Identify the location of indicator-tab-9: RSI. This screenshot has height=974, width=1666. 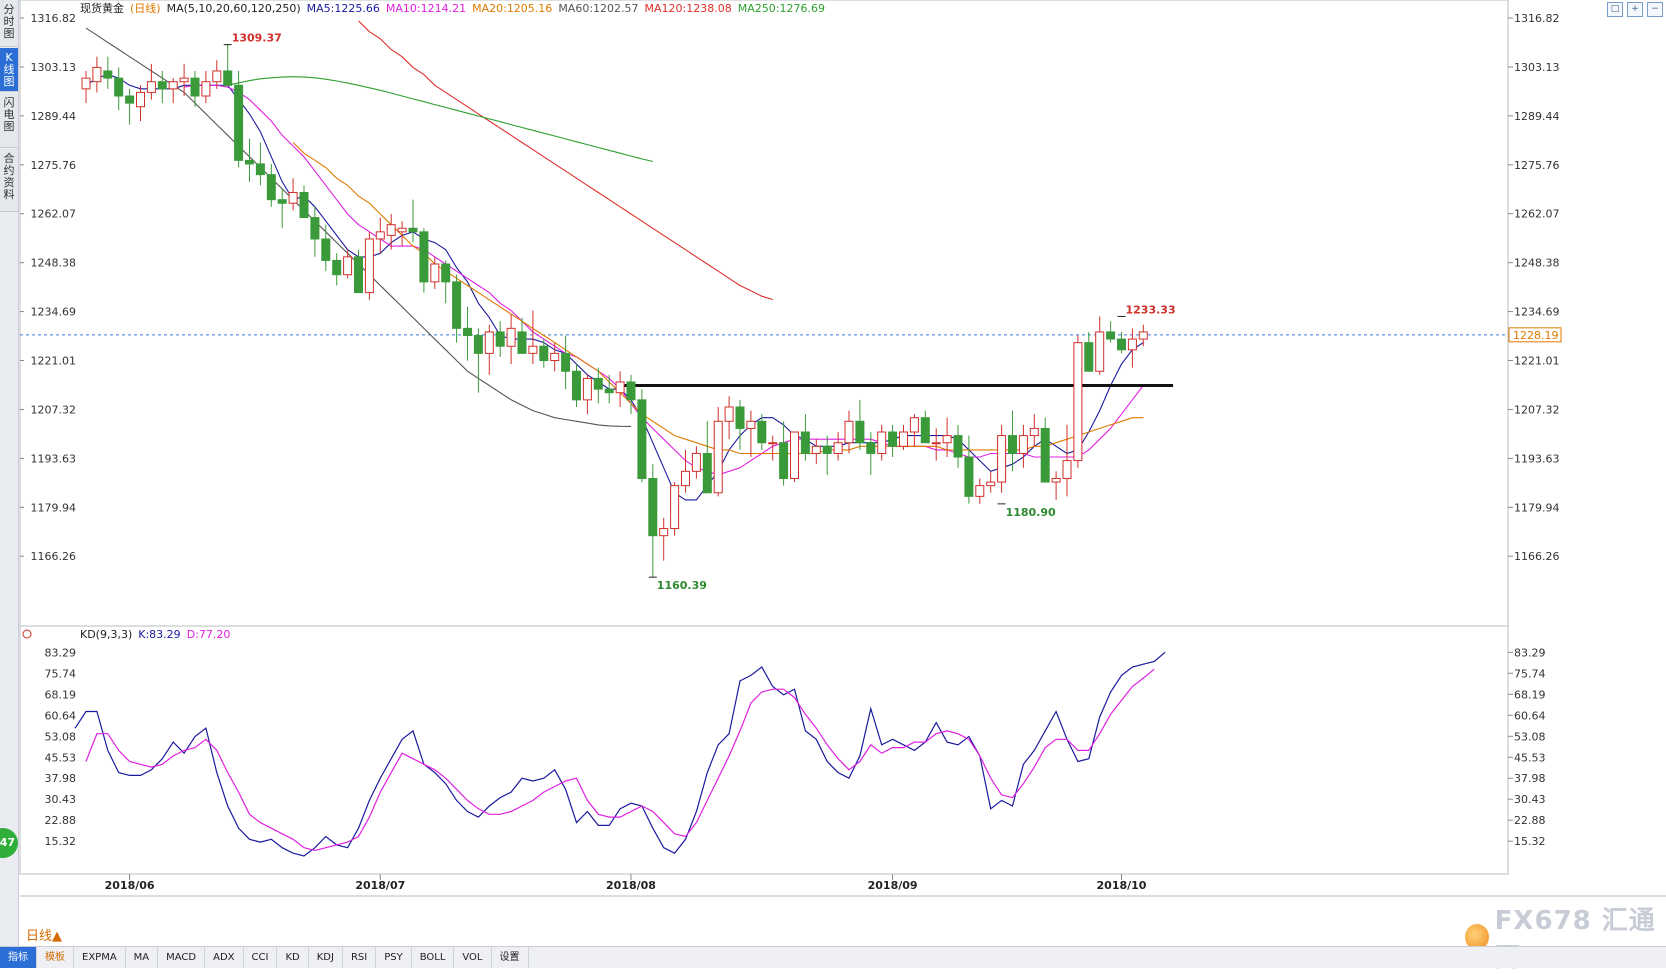
(360, 957).